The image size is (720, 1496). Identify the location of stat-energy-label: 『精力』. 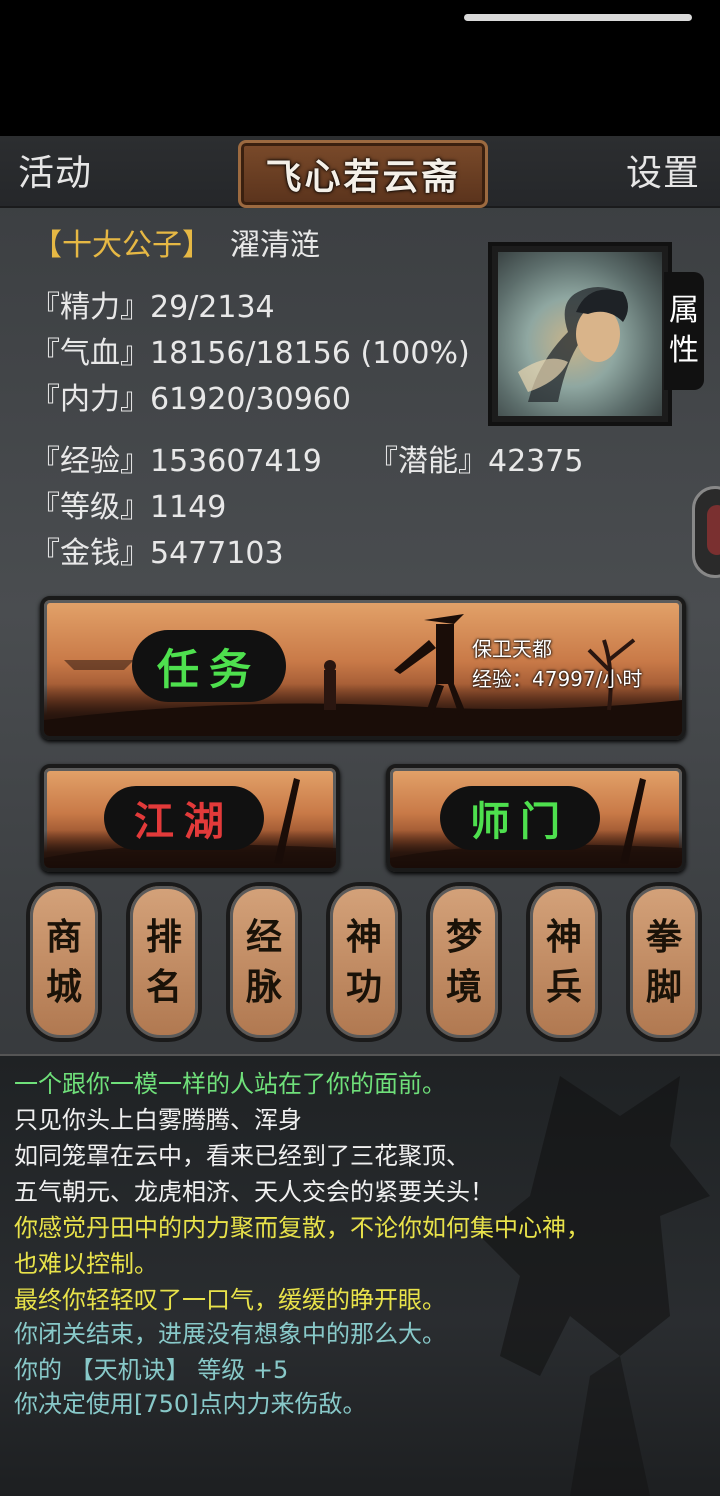
(90, 307).